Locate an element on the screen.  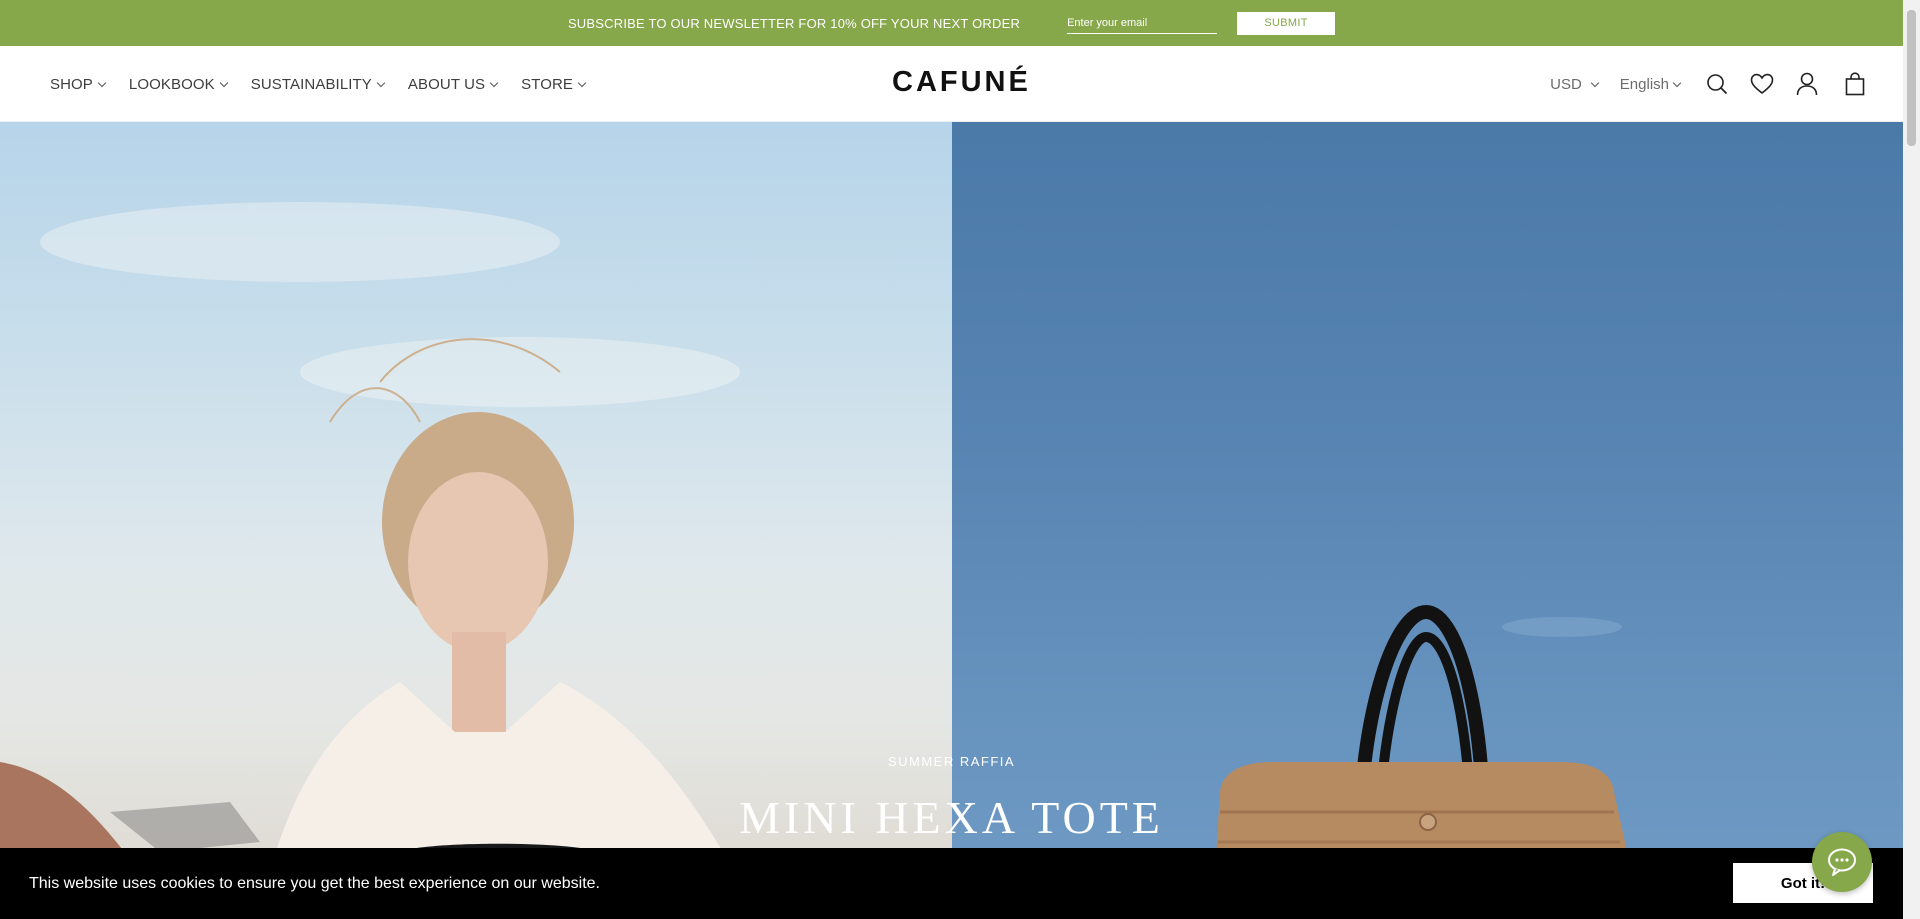
newsletter-email-input is located at coordinates (1142, 23).